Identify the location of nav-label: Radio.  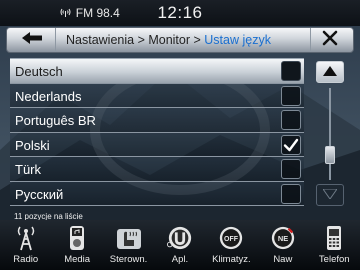
(26, 259).